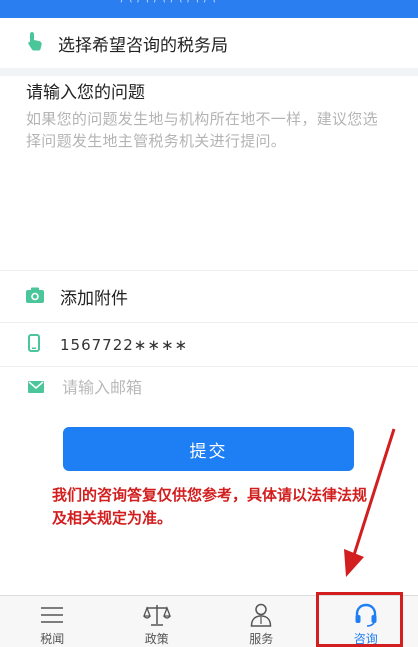 The height and width of the screenshot is (647, 418). I want to click on question-hint: 如果您的问题发生地与机构所在地不一样，建议您选择问题发生地主管税务机关进行提问。, so click(202, 130).